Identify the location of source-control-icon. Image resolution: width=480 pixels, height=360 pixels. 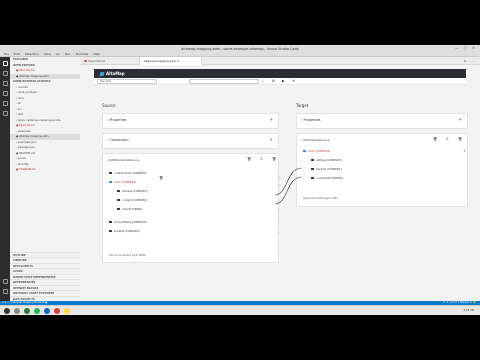
(5, 83).